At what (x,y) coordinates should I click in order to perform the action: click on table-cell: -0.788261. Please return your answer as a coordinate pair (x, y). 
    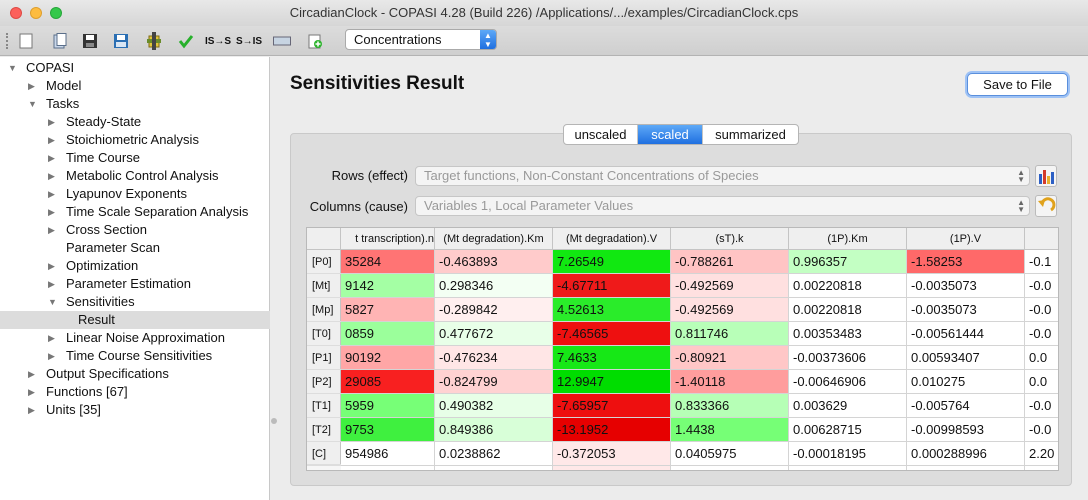
    Looking at the image, I should click on (730, 262).